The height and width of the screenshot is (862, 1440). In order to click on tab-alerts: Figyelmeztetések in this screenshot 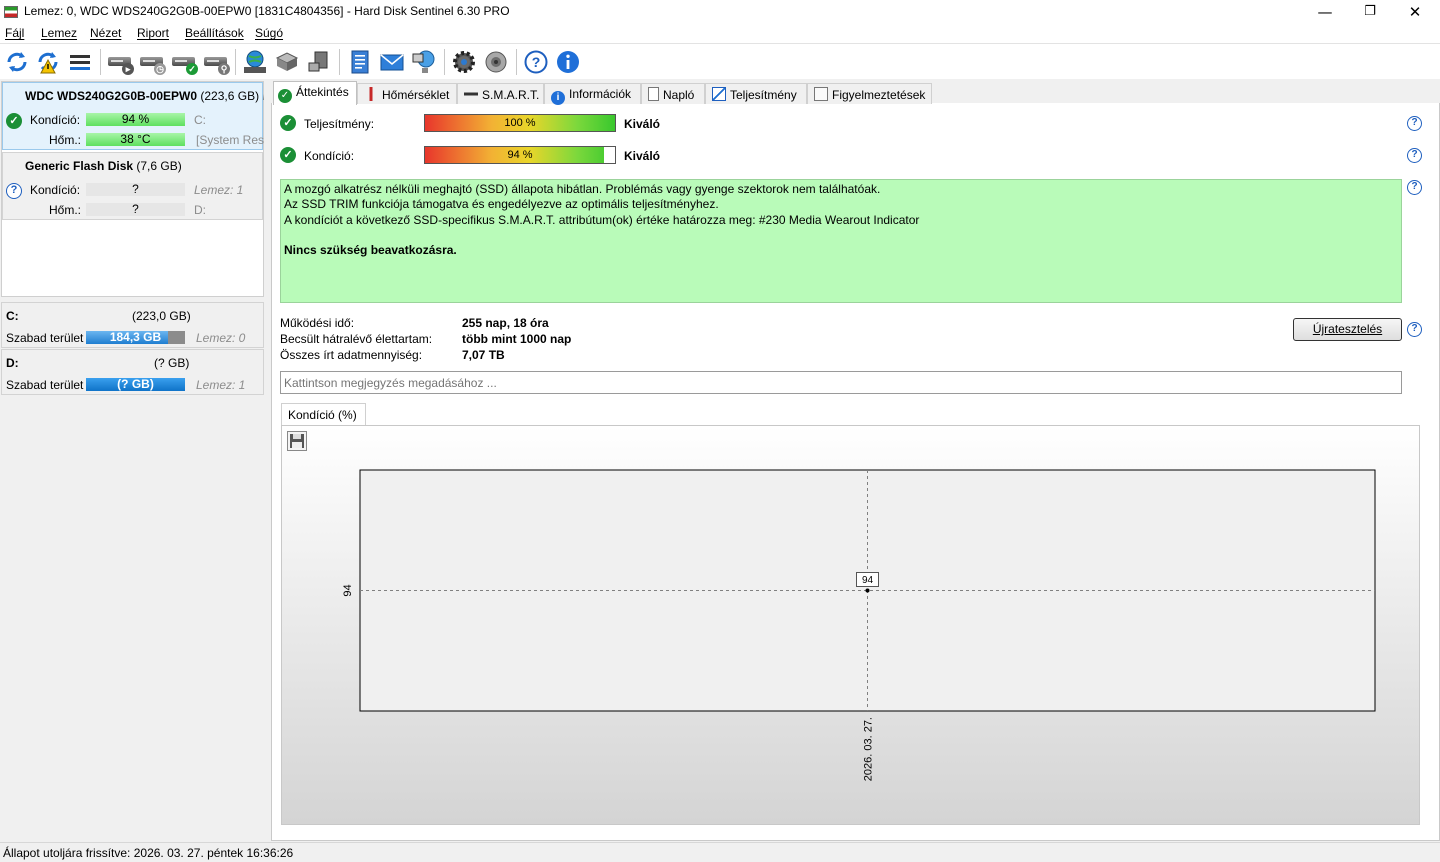, I will do `click(869, 93)`.